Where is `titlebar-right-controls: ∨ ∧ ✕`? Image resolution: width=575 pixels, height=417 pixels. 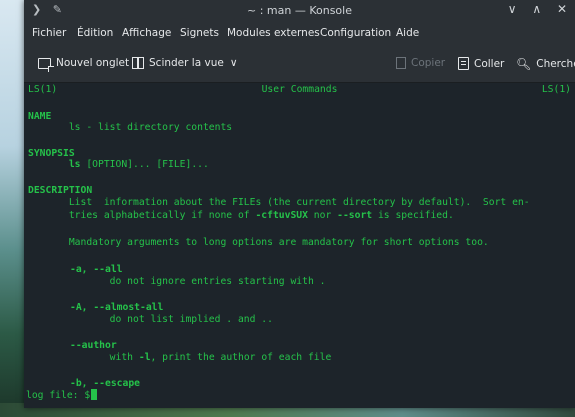 titlebar-right-controls: ∨ ∧ ✕ is located at coordinates (531, 9).